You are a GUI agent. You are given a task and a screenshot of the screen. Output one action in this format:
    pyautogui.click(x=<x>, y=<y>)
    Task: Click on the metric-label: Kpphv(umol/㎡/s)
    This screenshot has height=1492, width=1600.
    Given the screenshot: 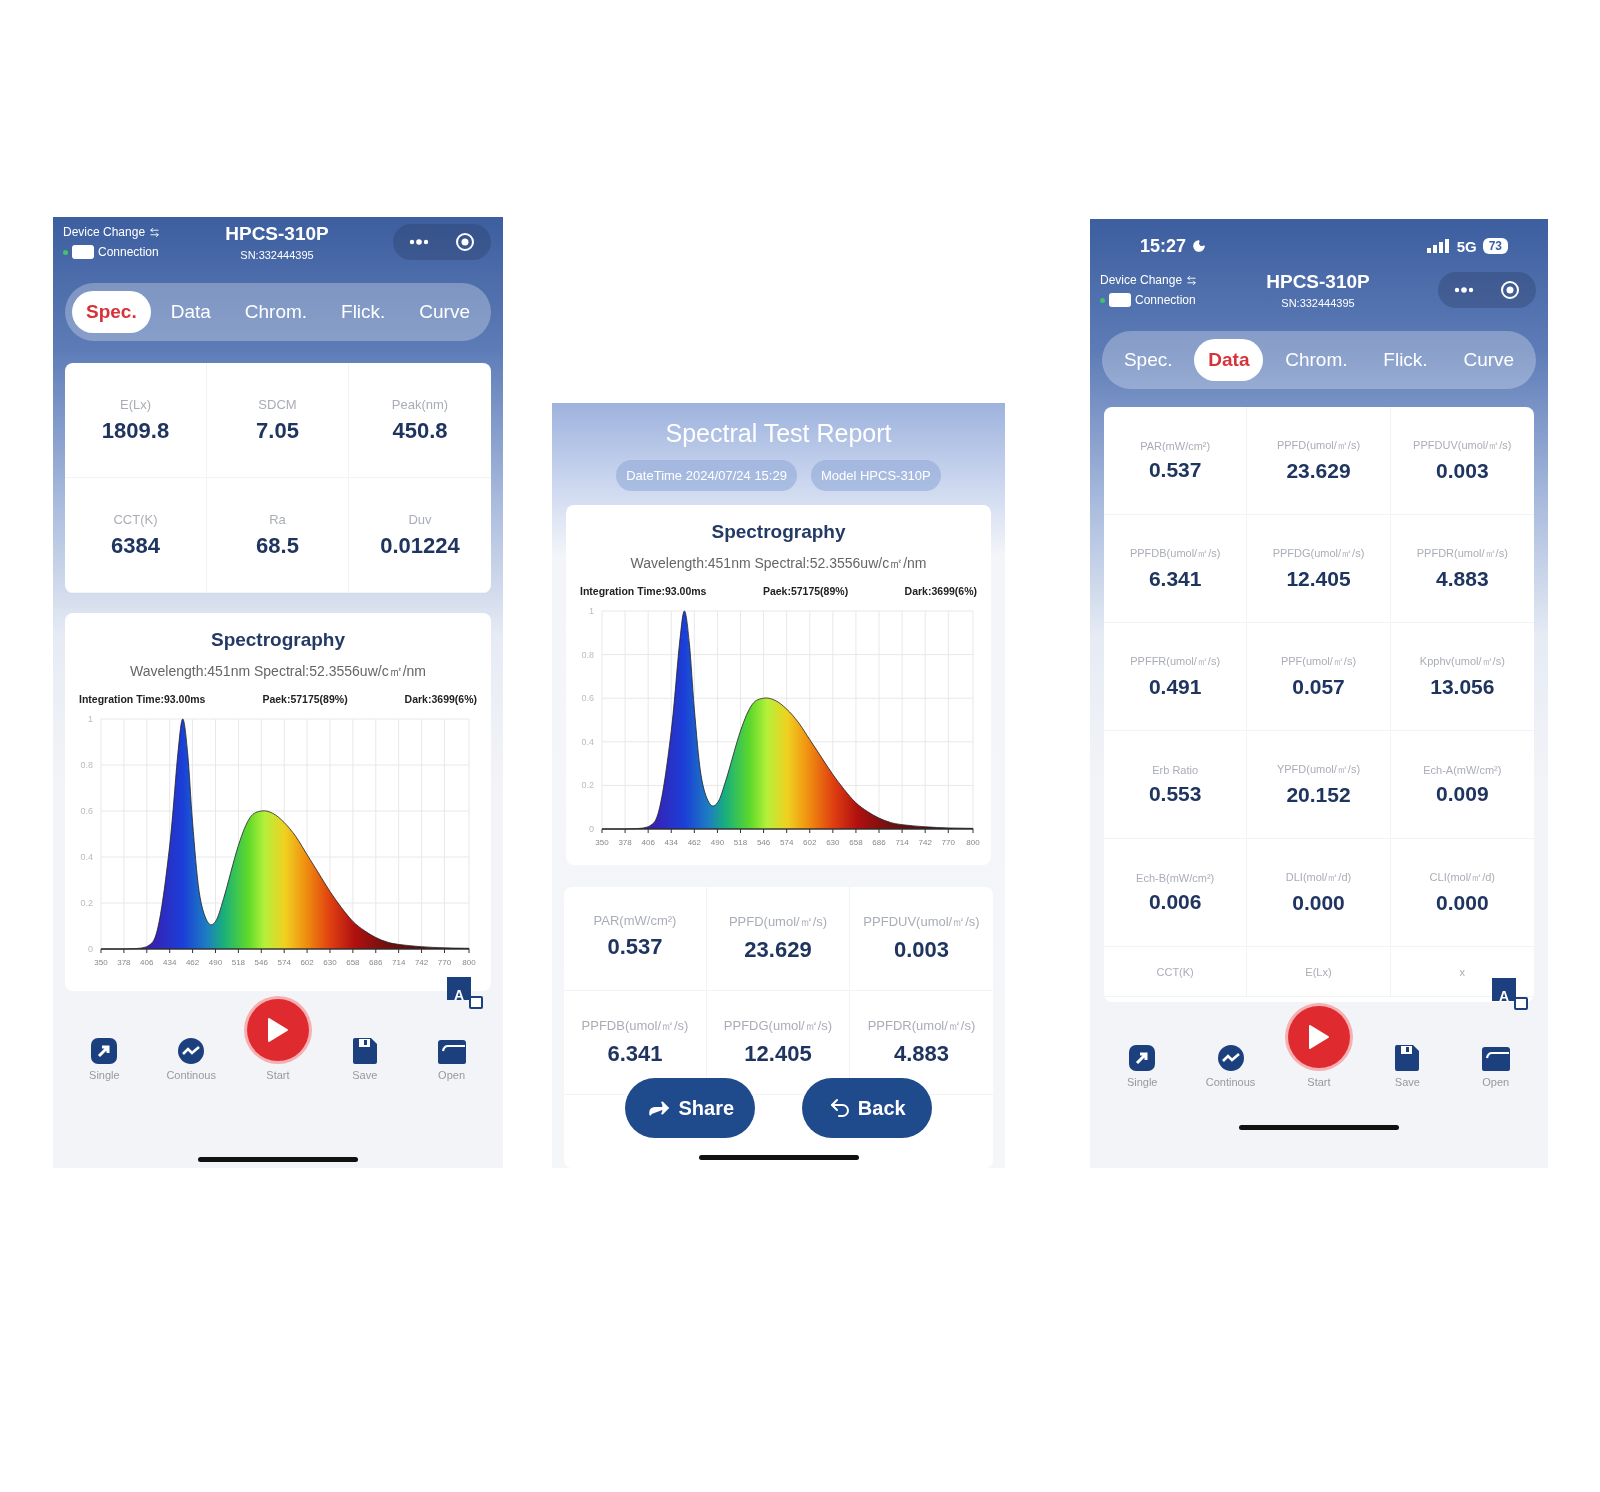 What is the action you would take?
    pyautogui.click(x=1462, y=661)
    